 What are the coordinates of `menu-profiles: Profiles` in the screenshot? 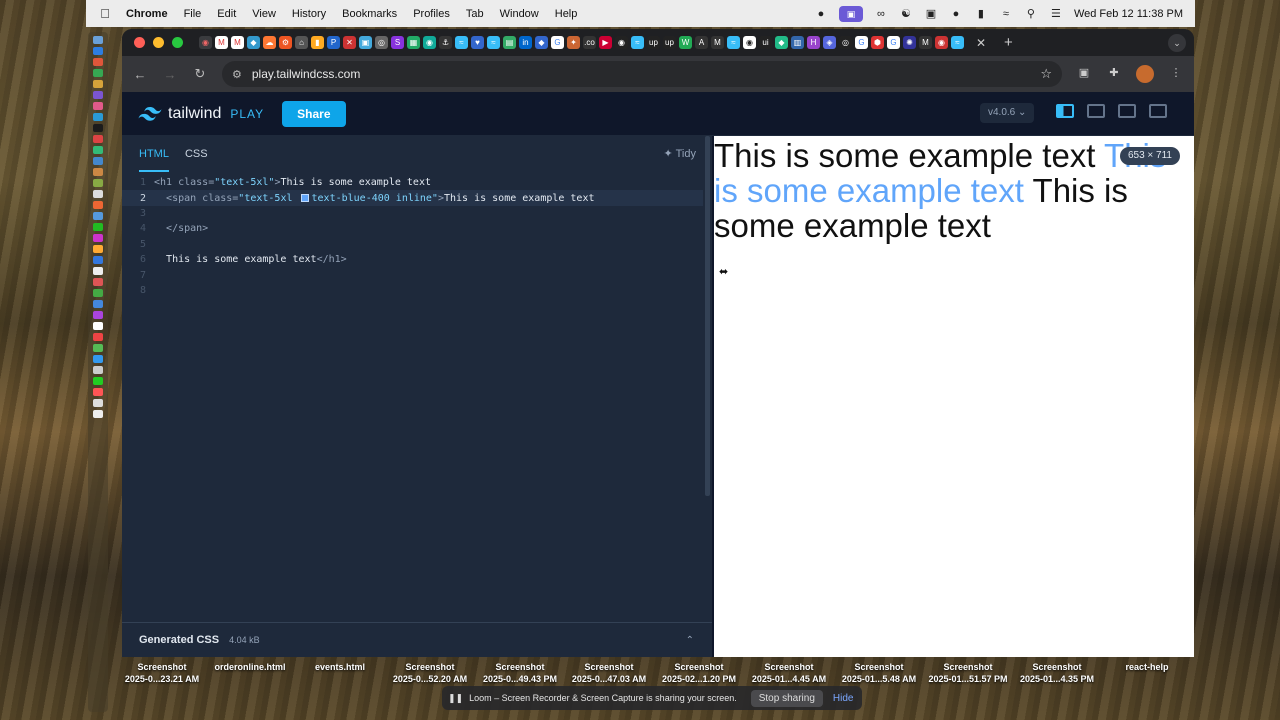 It's located at (431, 14).